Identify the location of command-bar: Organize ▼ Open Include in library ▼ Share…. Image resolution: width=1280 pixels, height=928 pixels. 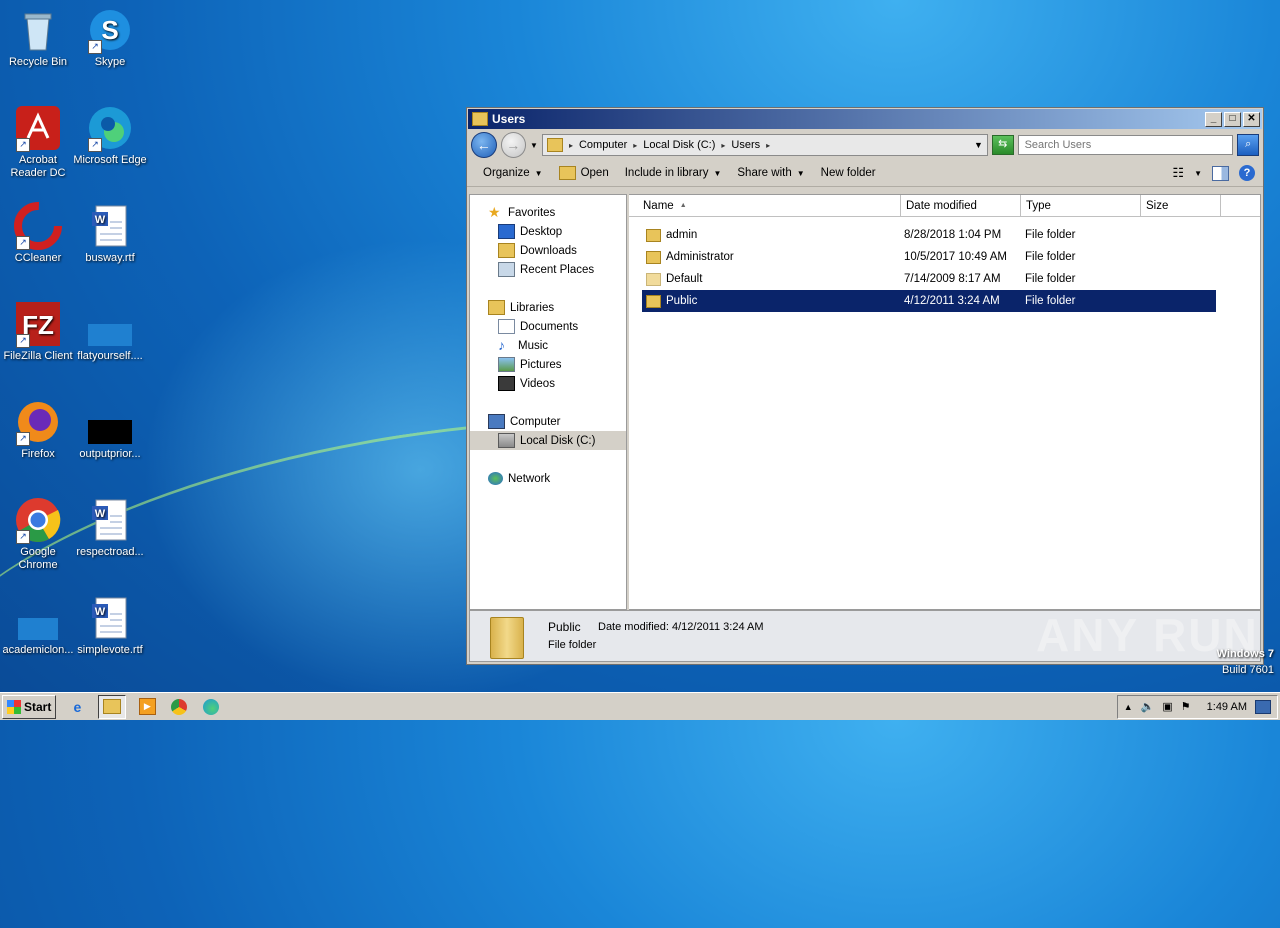
(865, 173).